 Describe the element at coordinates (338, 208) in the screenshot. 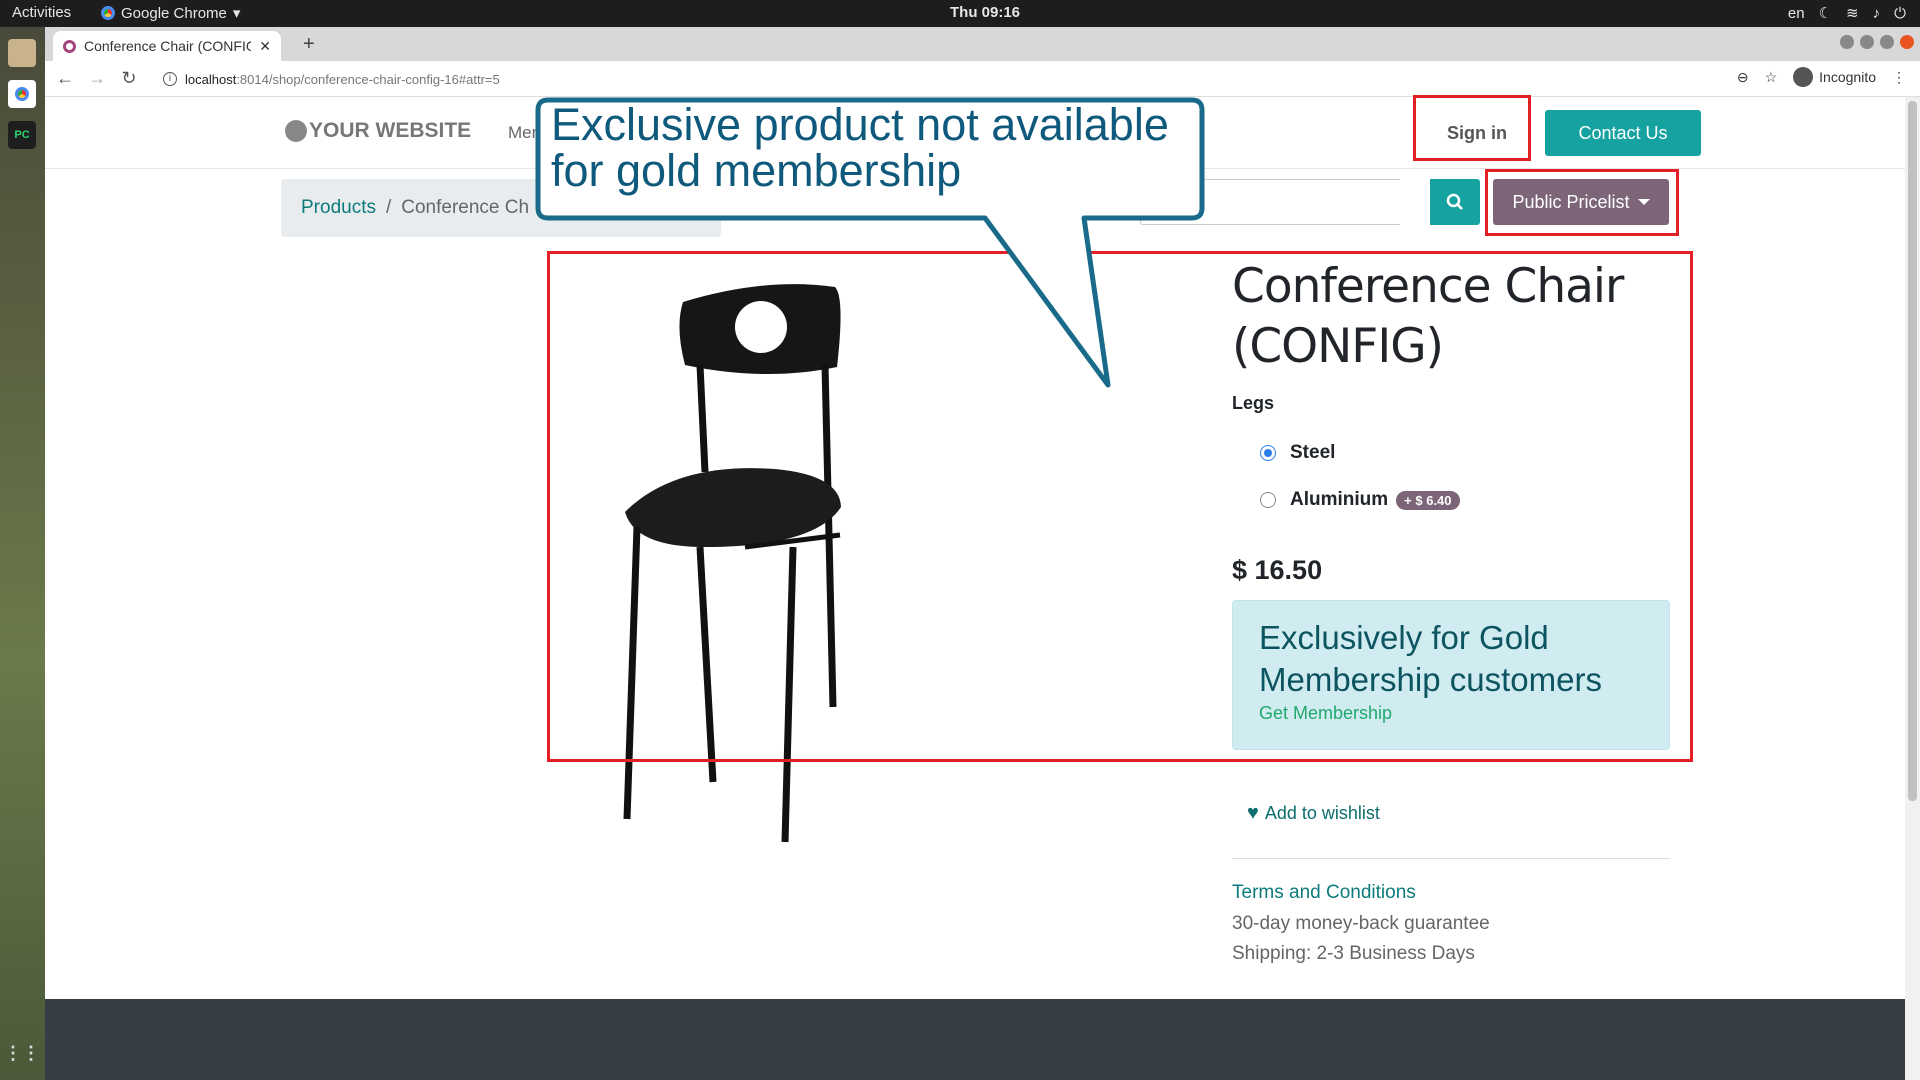

I see `breadcrumb-products-link: Products` at that location.